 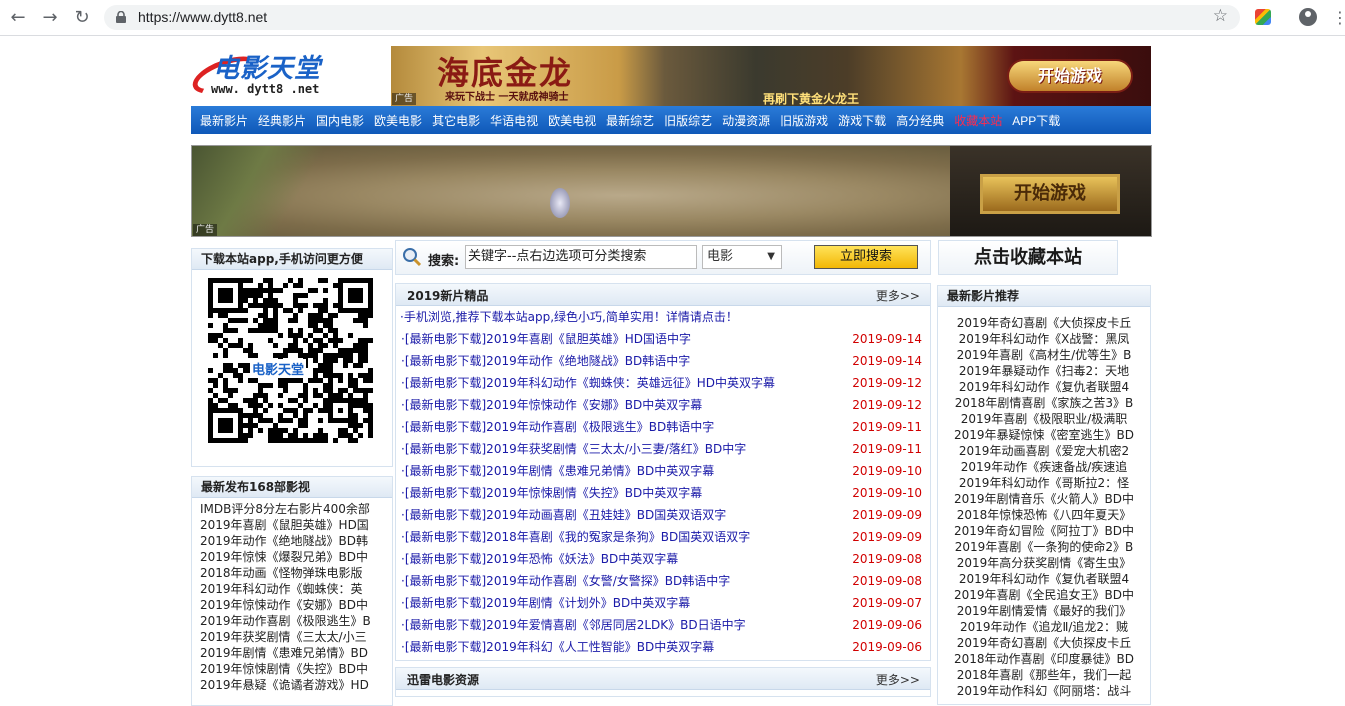 What do you see at coordinates (539, 559) in the screenshot?
I see `movie-link: ·[最新电影下载]2019年恐怖《妖法》BD中英双字幕` at bounding box center [539, 559].